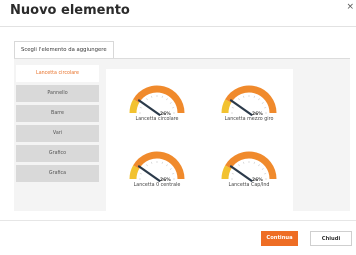 This screenshot has height=255, width=356. What do you see at coordinates (64, 50) in the screenshot?
I see `tab-choose-element: Scegli l'elemento da aggiungere` at bounding box center [64, 50].